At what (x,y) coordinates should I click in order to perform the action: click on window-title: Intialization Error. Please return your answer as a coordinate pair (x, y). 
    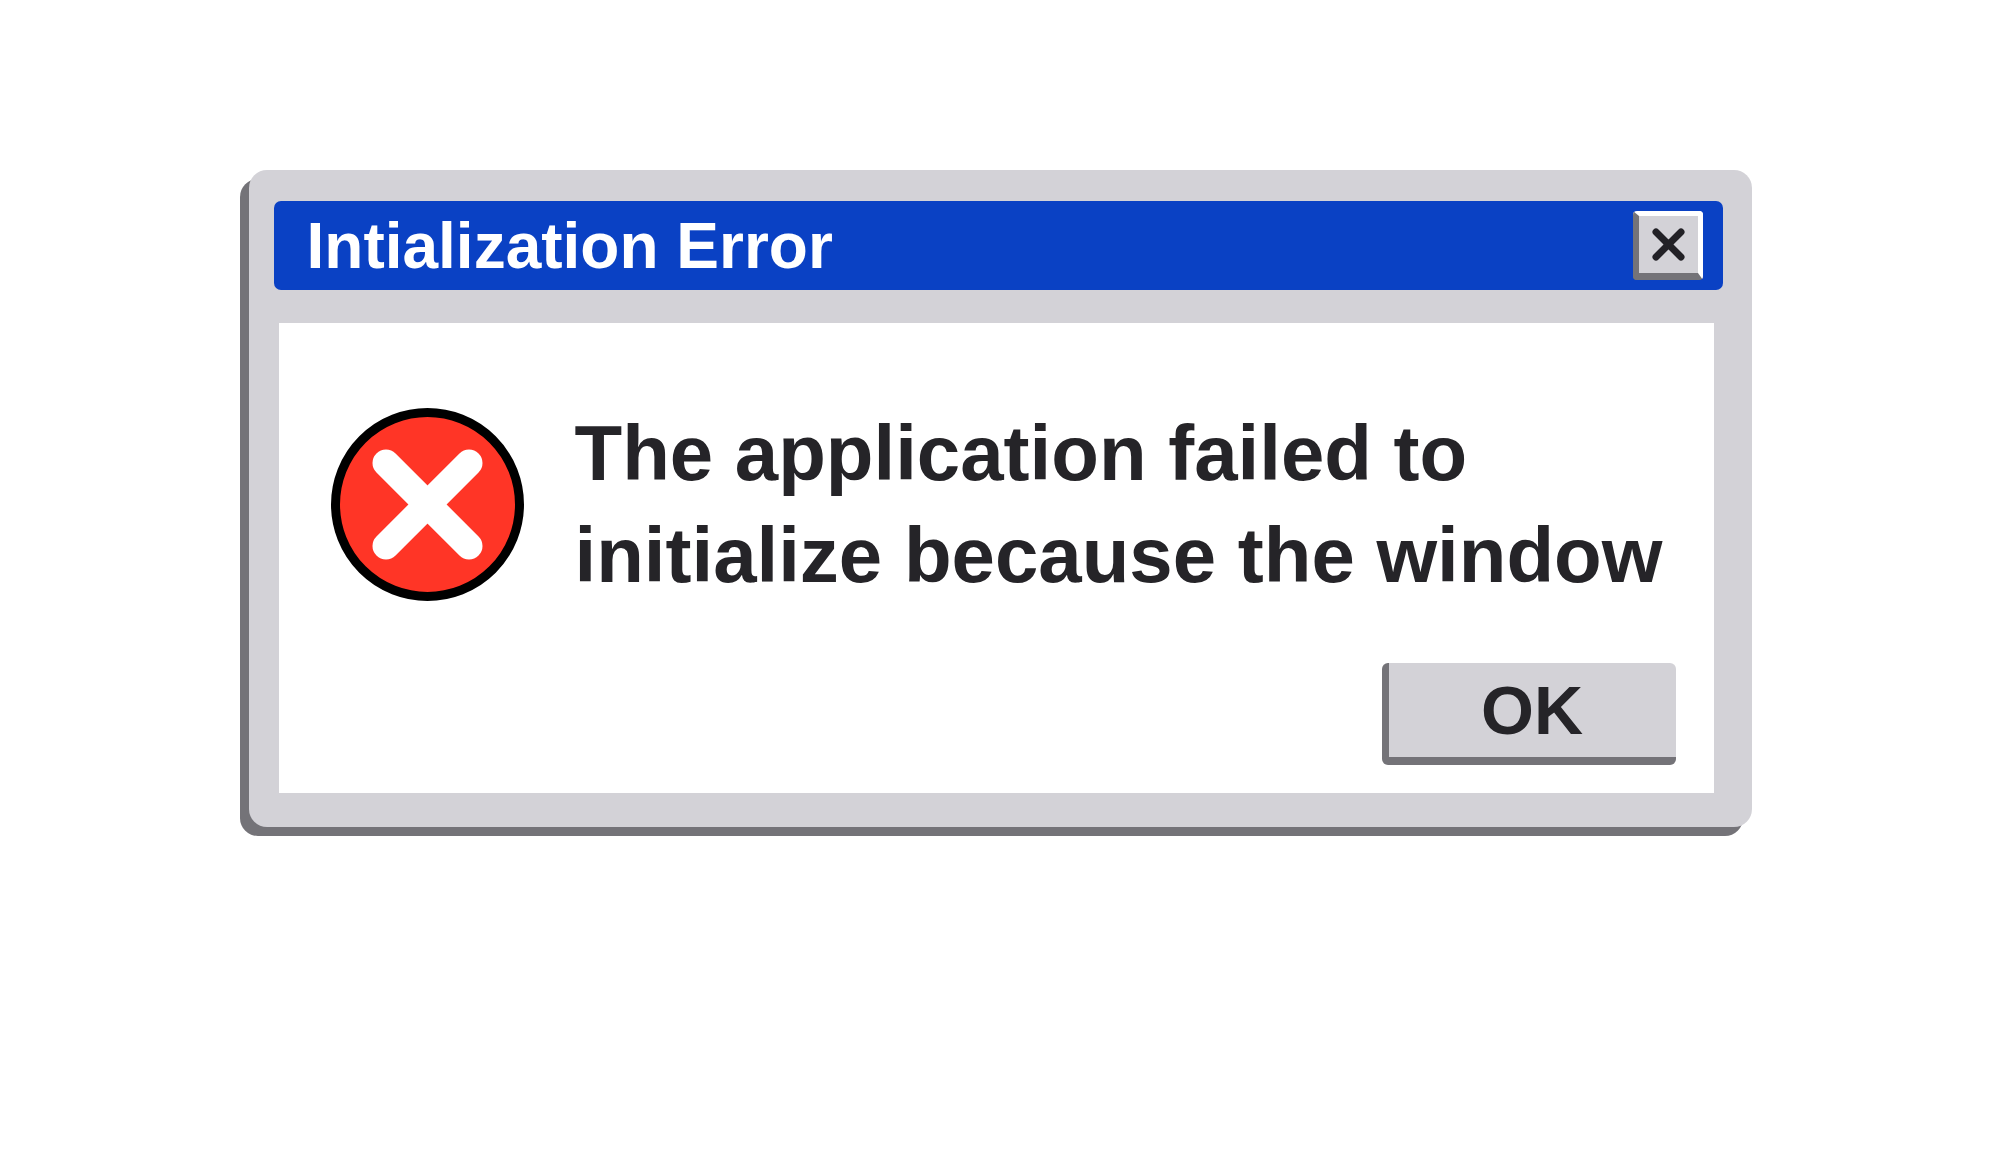
    Looking at the image, I should click on (569, 245).